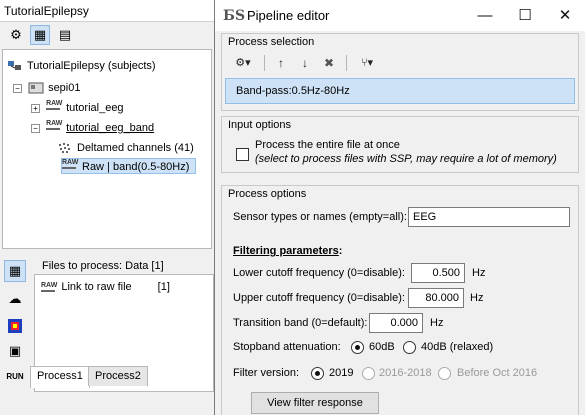 The height and width of the screenshot is (415, 585). What do you see at coordinates (60, 377) in the screenshot?
I see `tab-process1: Process1` at bounding box center [60, 377].